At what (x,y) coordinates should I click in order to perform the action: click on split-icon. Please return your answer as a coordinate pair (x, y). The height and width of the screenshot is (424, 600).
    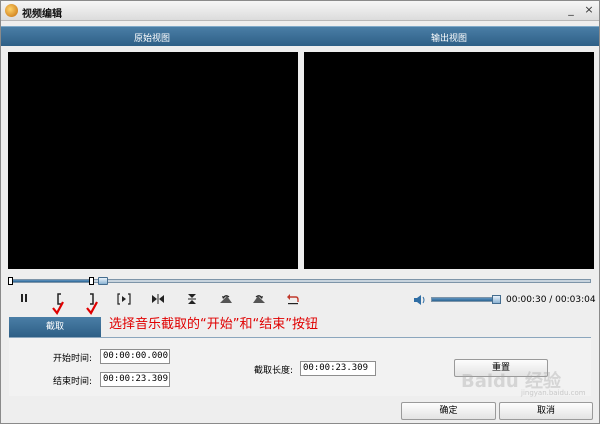
    Looking at the image, I should click on (192, 299).